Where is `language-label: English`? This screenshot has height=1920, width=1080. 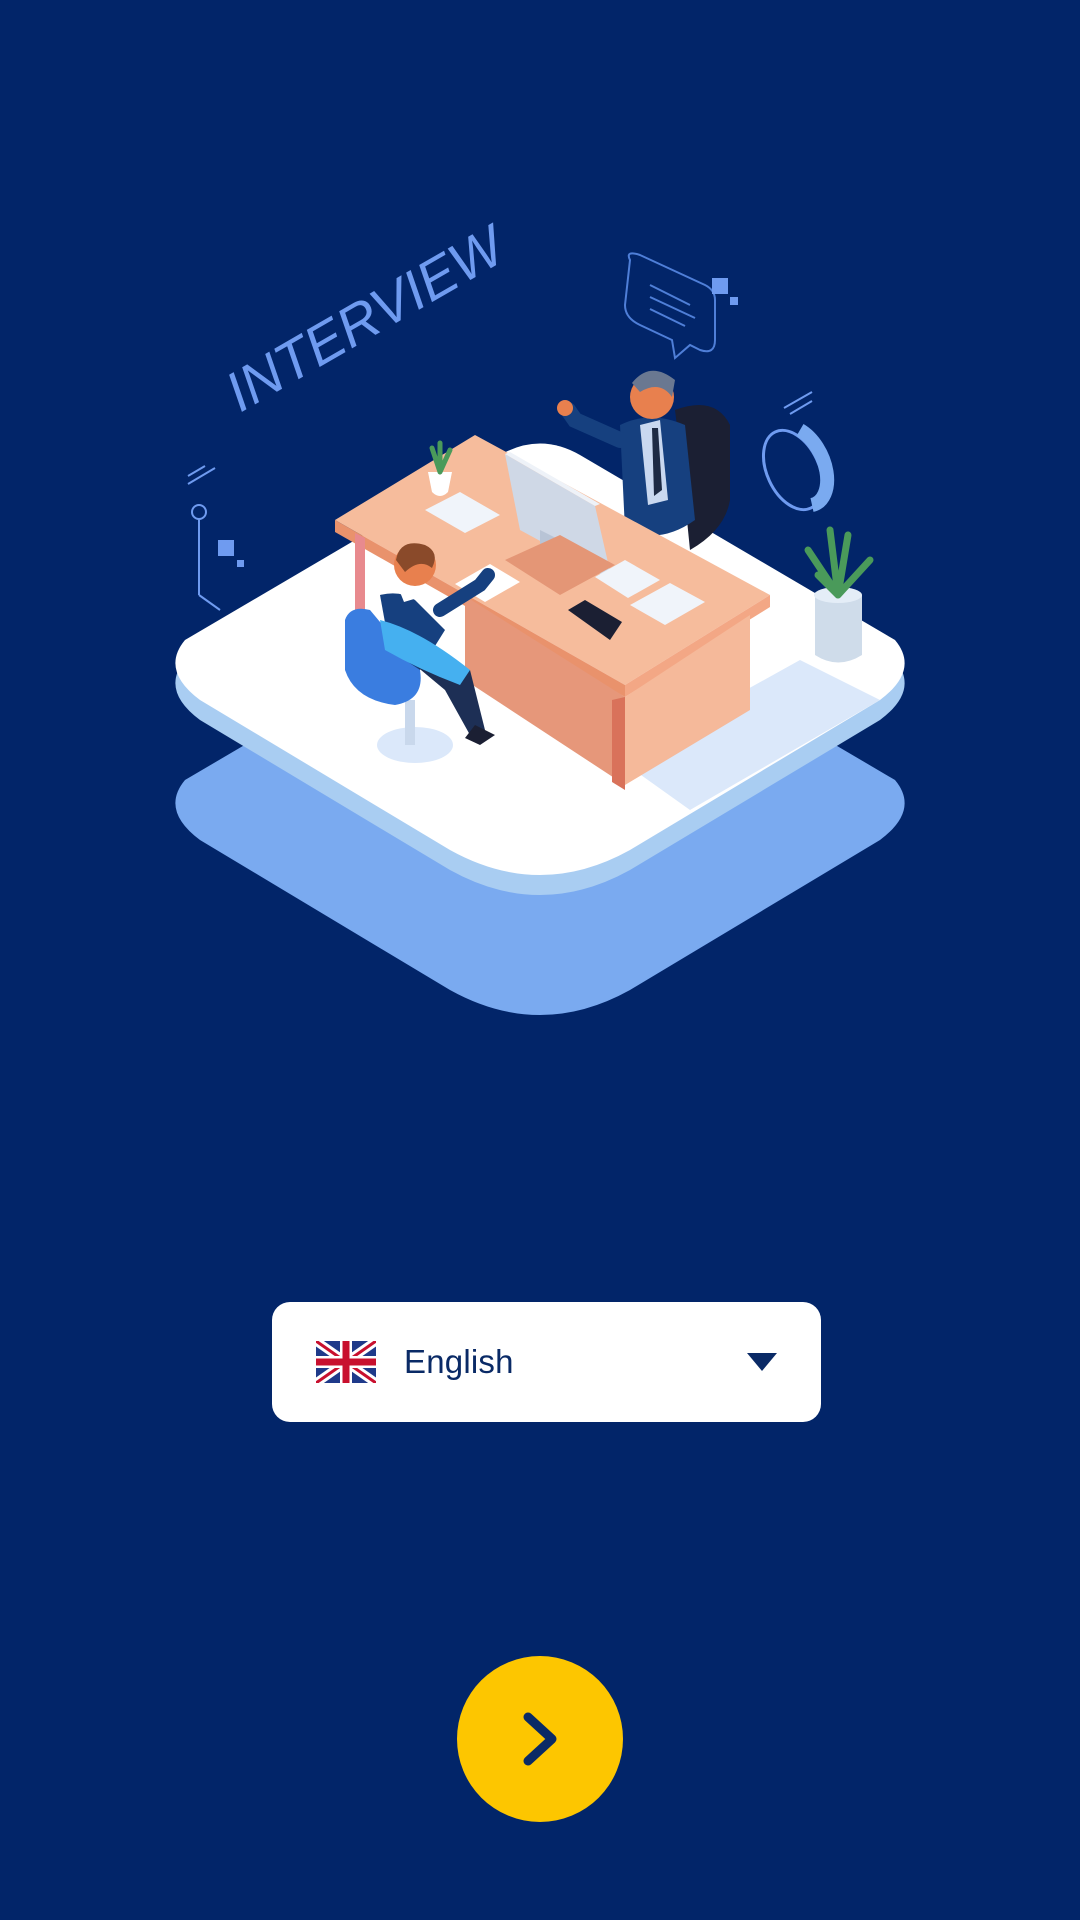 language-label: English is located at coordinates (459, 1361).